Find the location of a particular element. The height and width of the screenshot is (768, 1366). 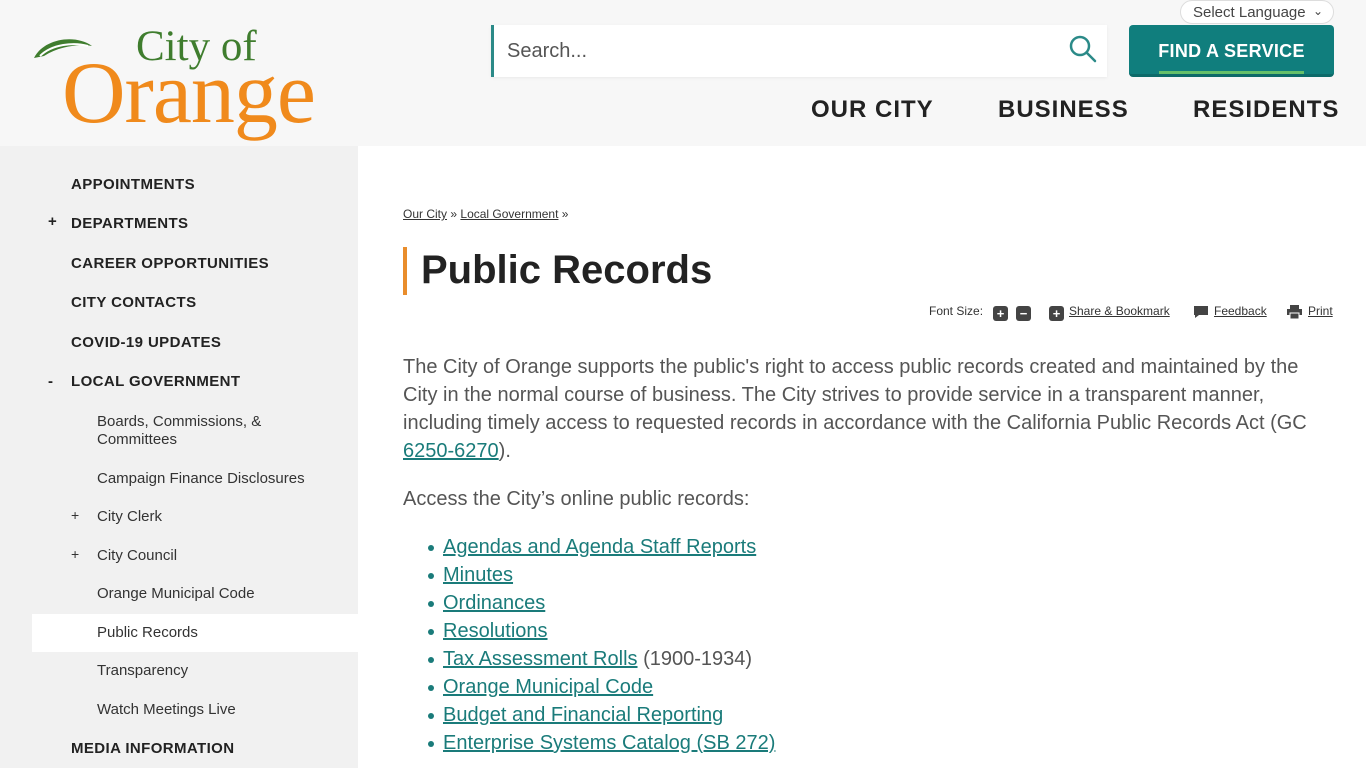

tax-assessment-rolls-link: Tax Assessment Rolls is located at coordinates (540, 659).